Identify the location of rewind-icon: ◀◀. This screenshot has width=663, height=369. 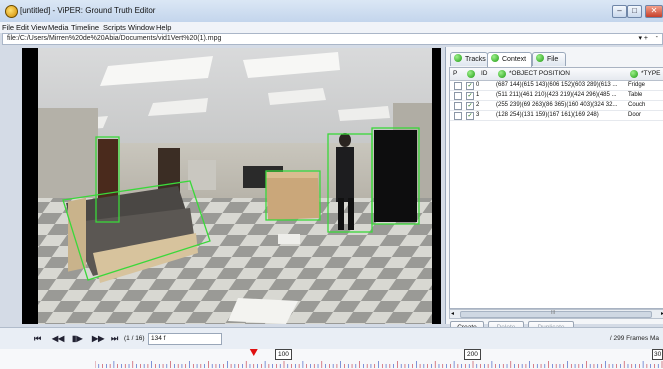
(58, 338).